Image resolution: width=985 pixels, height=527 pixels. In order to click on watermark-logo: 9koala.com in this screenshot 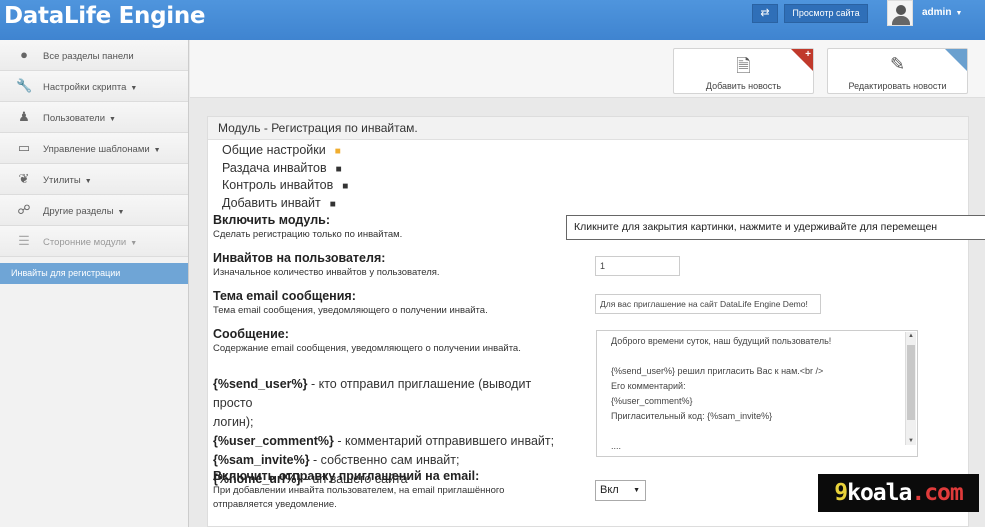, I will do `click(898, 493)`.